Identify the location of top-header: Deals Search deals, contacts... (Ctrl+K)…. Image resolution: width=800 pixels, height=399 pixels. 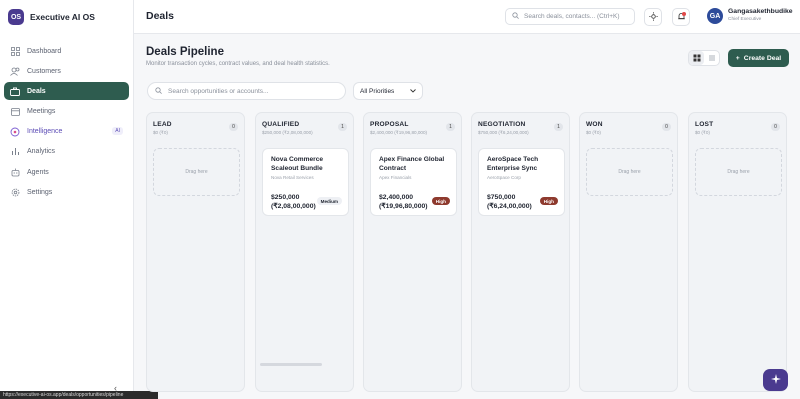
(467, 17).